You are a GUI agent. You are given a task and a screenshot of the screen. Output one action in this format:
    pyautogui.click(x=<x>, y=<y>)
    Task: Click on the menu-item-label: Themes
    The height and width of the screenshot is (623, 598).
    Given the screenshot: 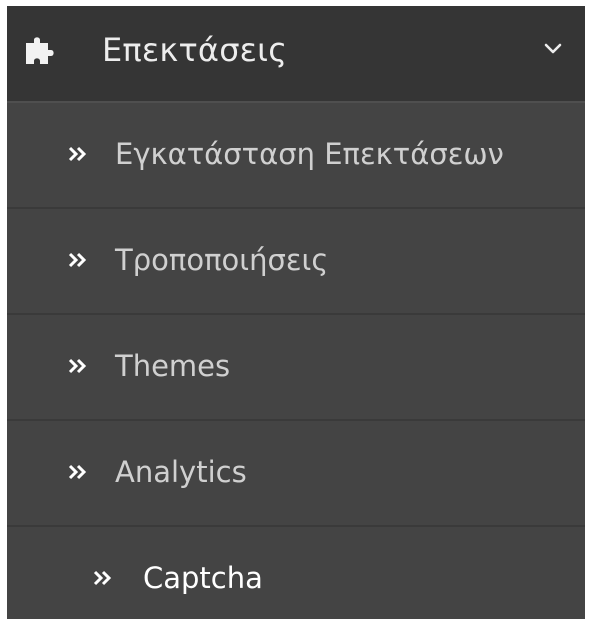 What is the action you would take?
    pyautogui.click(x=173, y=366)
    